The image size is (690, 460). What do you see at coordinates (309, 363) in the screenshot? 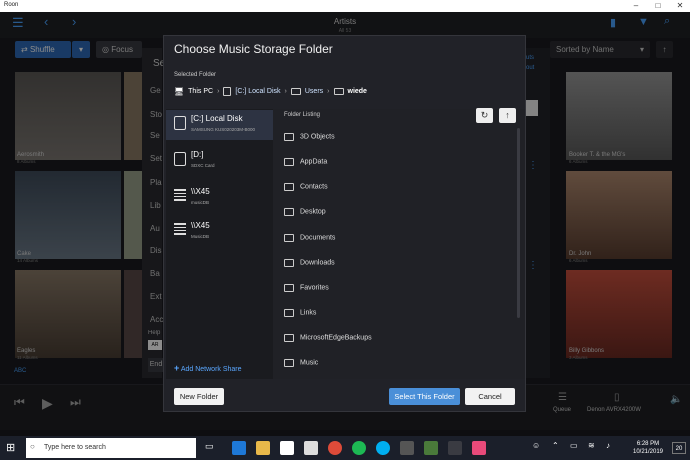
I see `folder-name: Music` at bounding box center [309, 363].